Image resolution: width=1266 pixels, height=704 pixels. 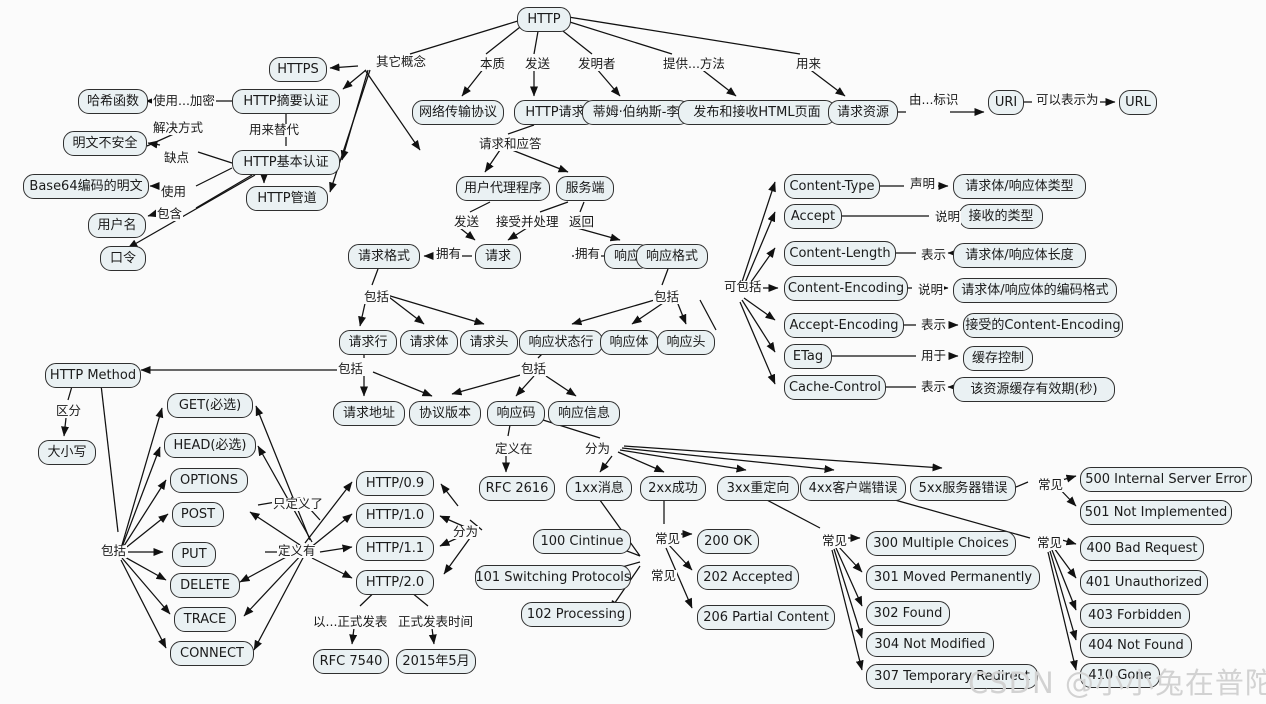 I want to click on node-tim: 蒂姆·伯纳斯-李, so click(x=636, y=112).